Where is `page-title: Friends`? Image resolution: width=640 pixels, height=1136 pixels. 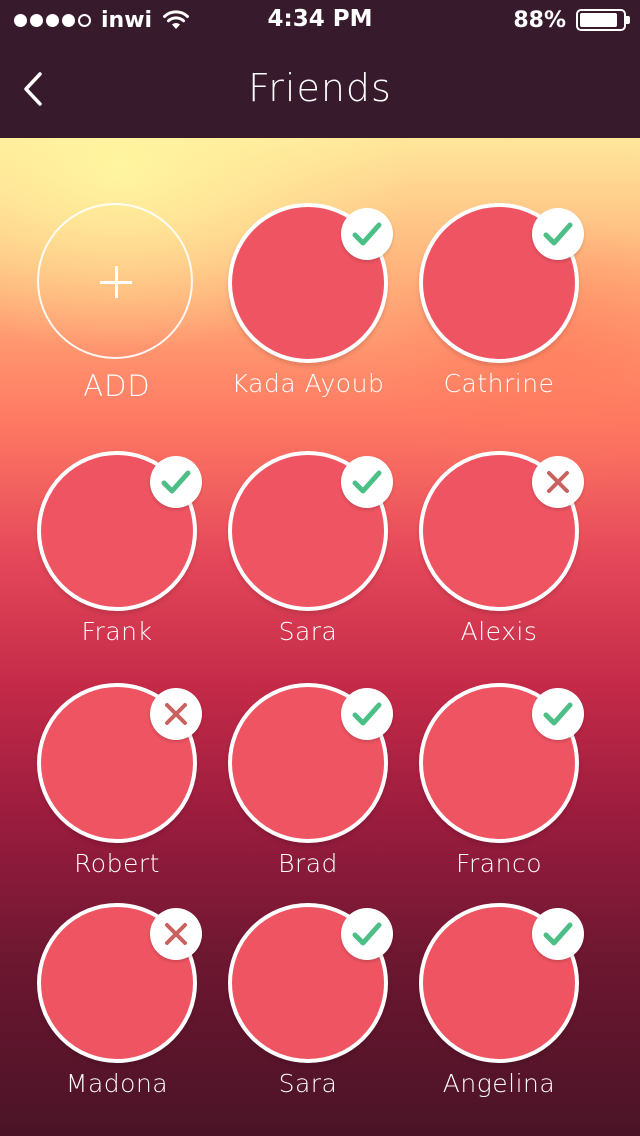
page-title: Friends is located at coordinates (320, 88).